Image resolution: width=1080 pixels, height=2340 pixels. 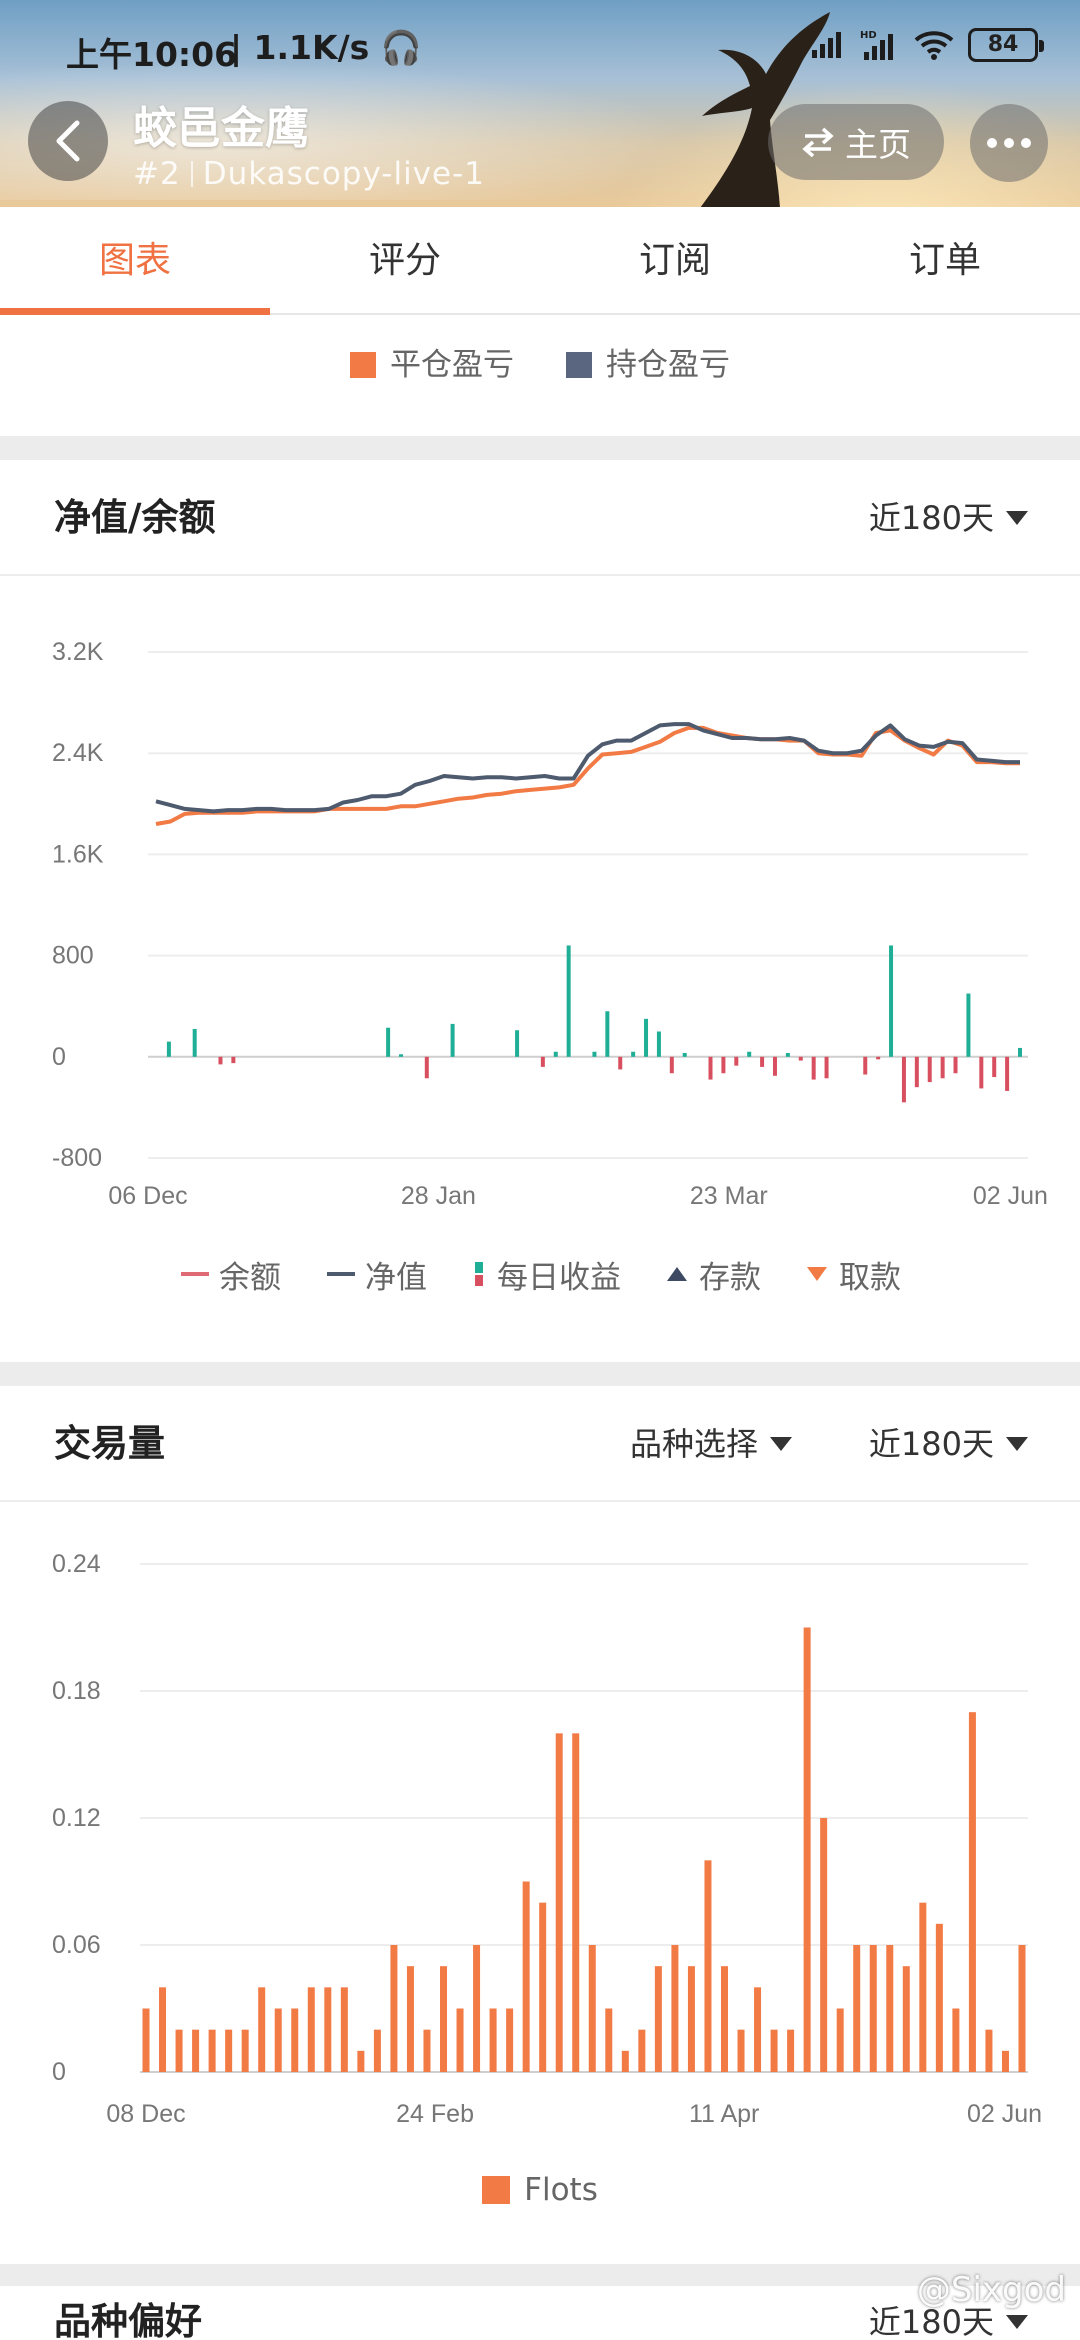 I want to click on more-button, so click(x=1009, y=143).